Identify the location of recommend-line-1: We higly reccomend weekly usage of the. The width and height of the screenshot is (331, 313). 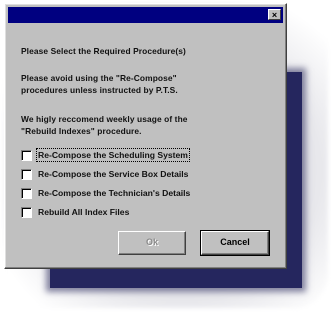
(104, 119).